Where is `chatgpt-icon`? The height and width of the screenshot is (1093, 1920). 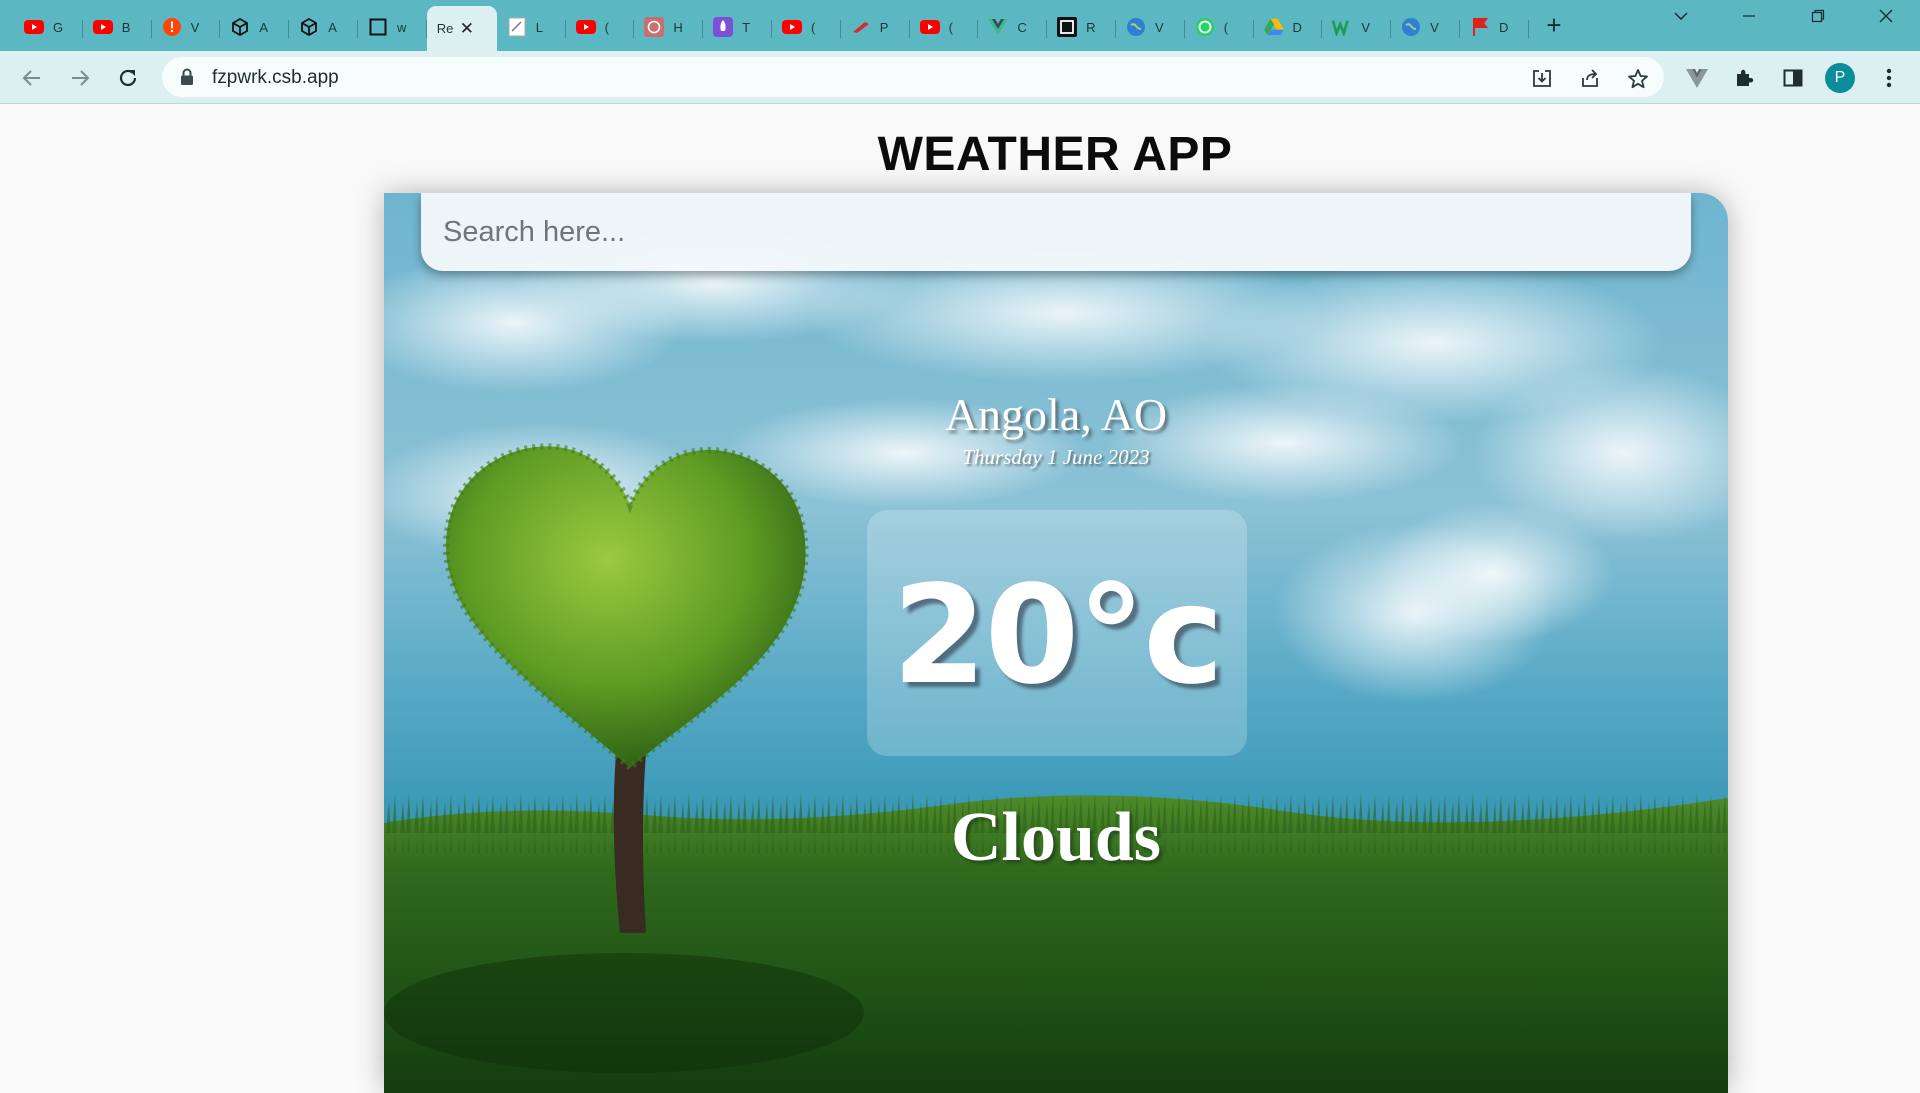 chatgpt-icon is located at coordinates (654, 27).